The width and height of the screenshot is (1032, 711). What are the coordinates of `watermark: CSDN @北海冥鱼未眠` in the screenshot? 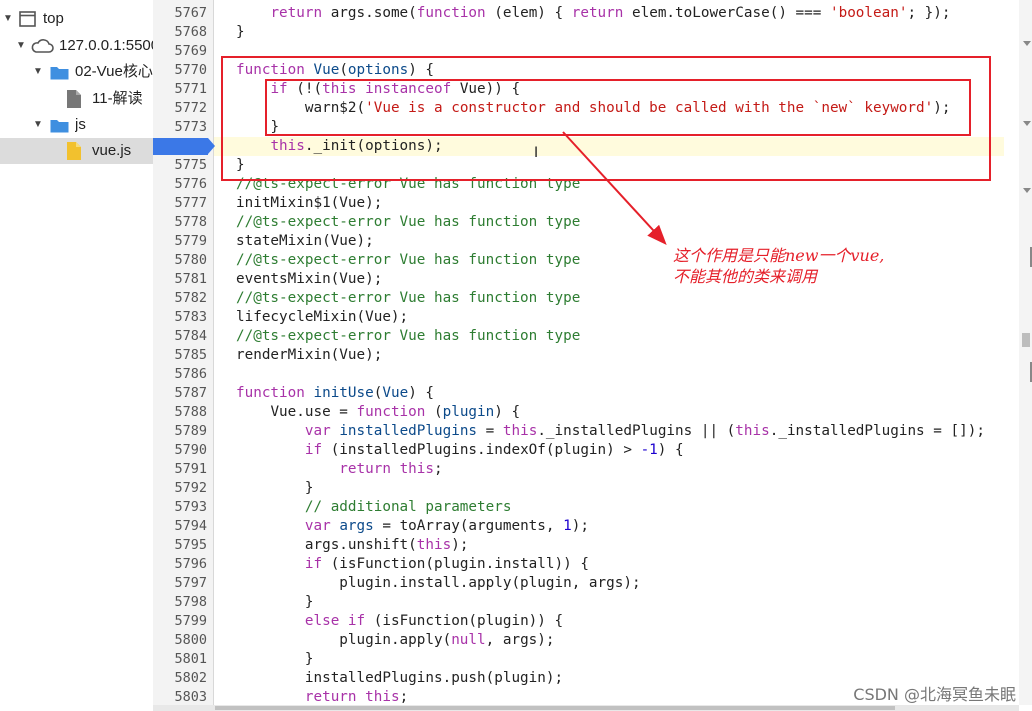 It's located at (934, 694).